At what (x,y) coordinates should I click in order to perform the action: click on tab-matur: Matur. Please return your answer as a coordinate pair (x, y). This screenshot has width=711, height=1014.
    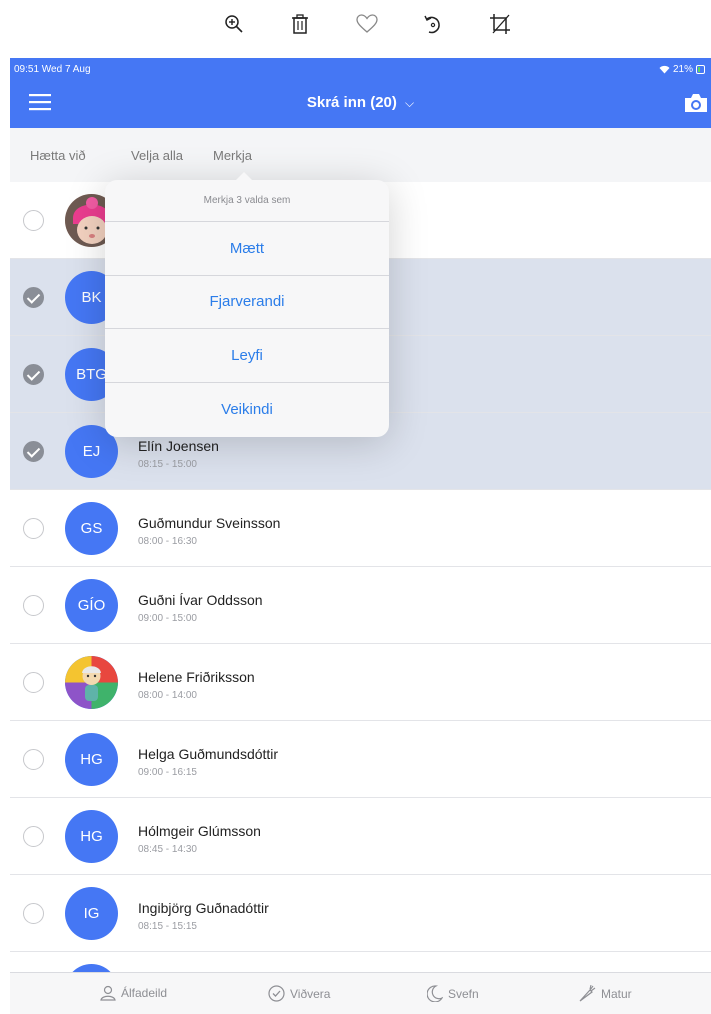
    Looking at the image, I should click on (605, 993).